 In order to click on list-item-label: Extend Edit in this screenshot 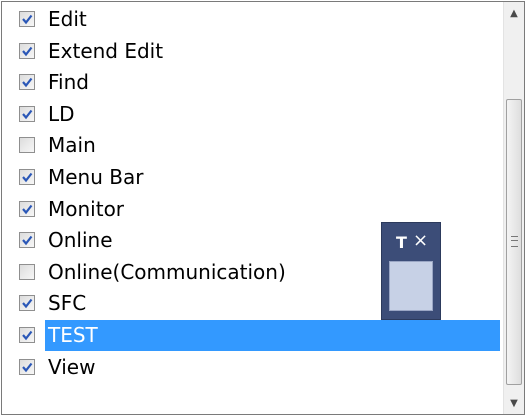, I will do `click(106, 50)`.